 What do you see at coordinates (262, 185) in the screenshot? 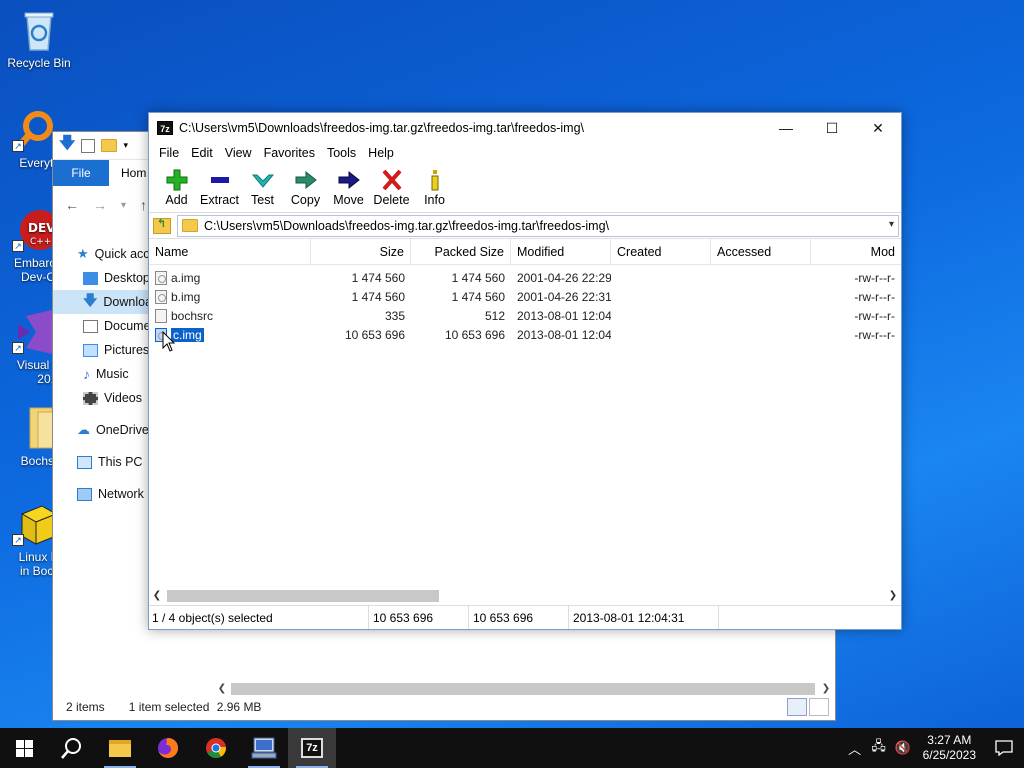
I see `test-button: Test` at bounding box center [262, 185].